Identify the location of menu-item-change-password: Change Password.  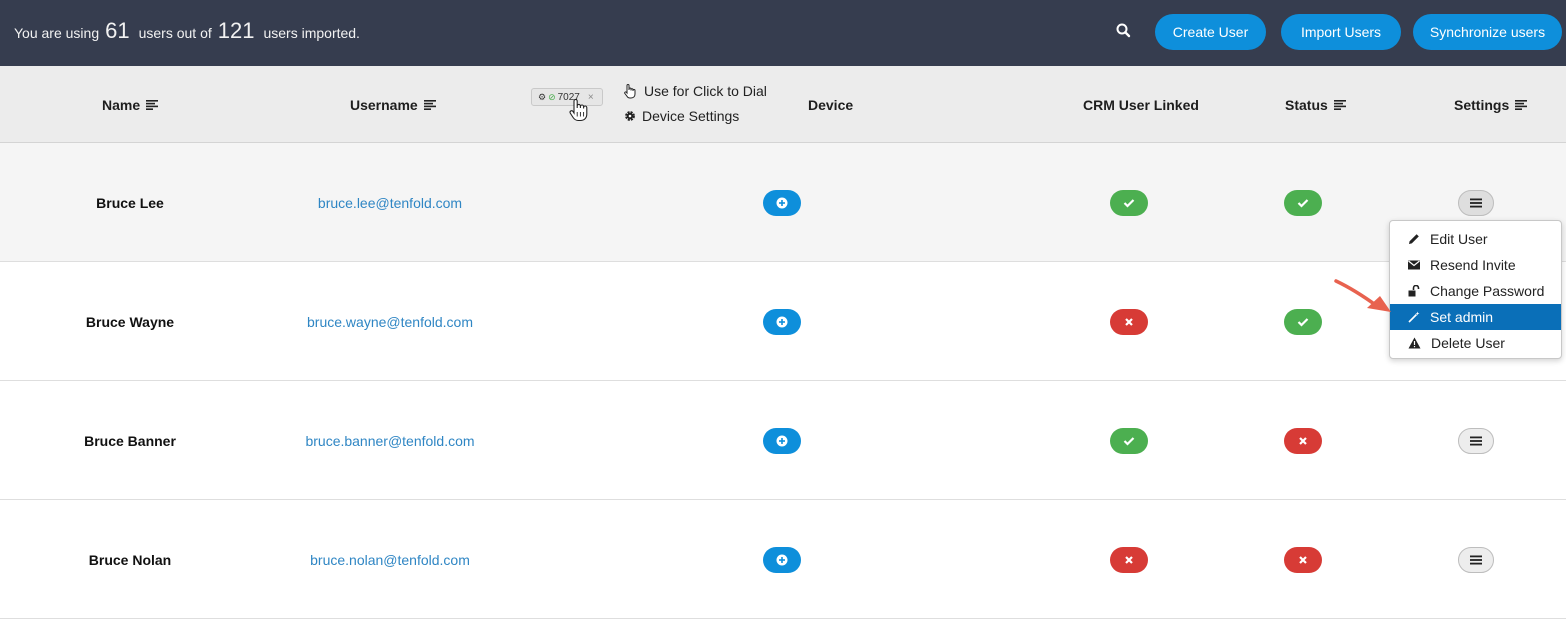
(1475, 291).